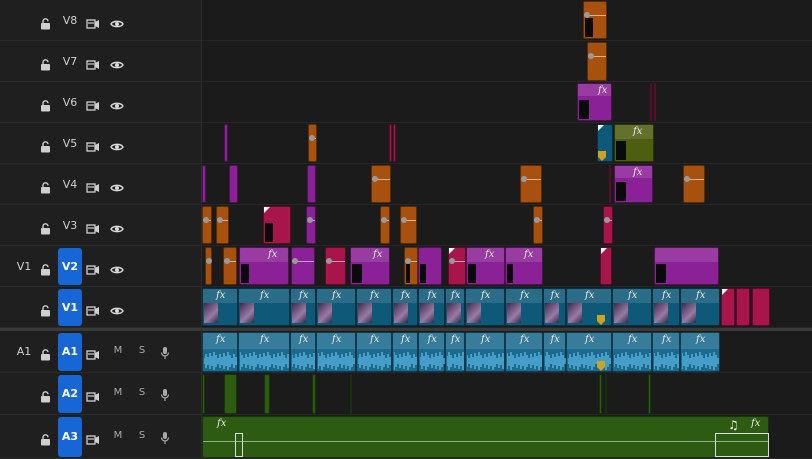  Describe the element at coordinates (70, 266) in the screenshot. I see `track-target-v2: V2` at that location.